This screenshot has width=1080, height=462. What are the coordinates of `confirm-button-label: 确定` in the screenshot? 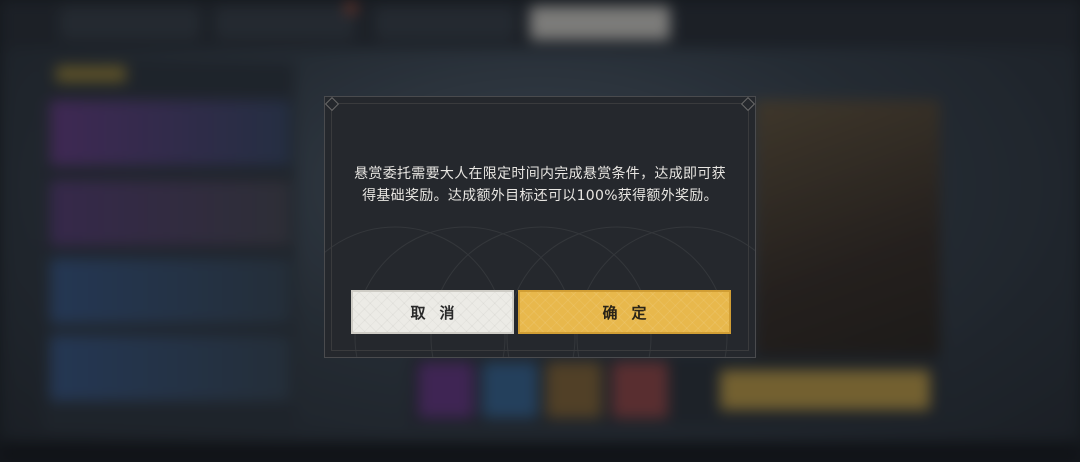 It's located at (631, 312).